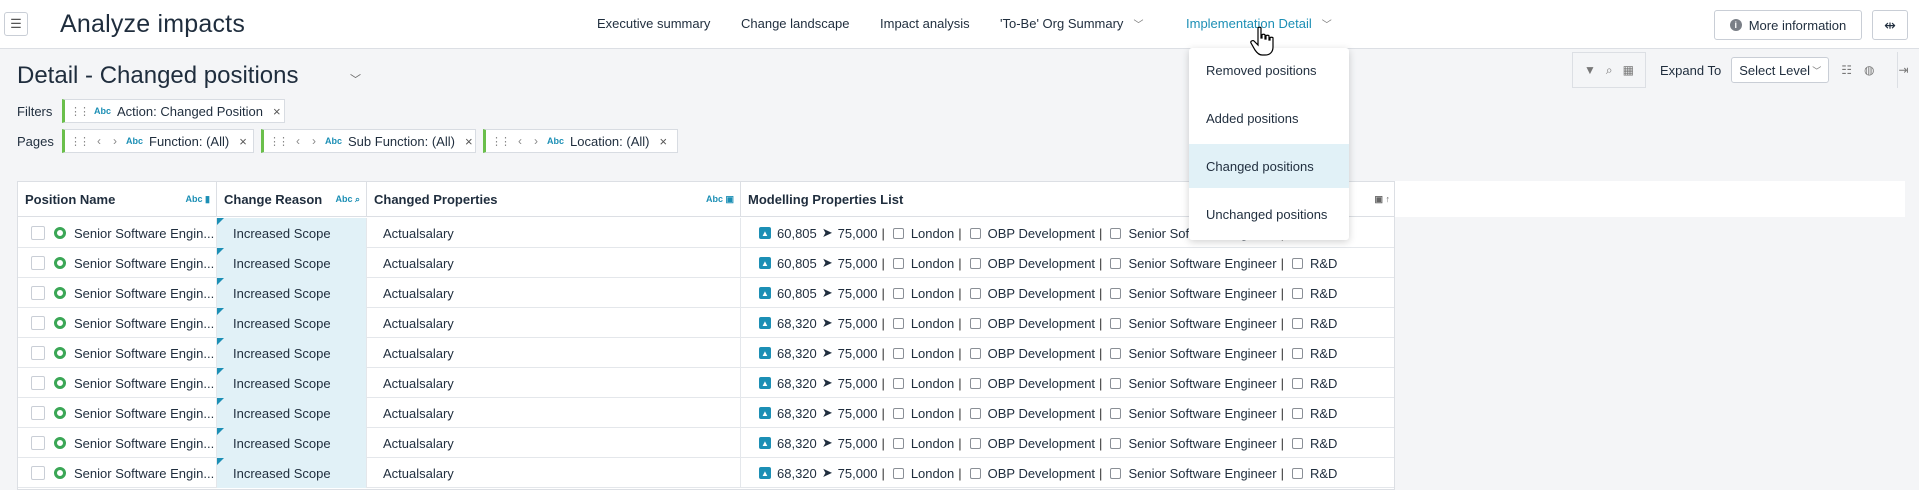 The width and height of the screenshot is (1919, 490). Describe the element at coordinates (1323, 443) in the screenshot. I see `department-value: R&D` at that location.